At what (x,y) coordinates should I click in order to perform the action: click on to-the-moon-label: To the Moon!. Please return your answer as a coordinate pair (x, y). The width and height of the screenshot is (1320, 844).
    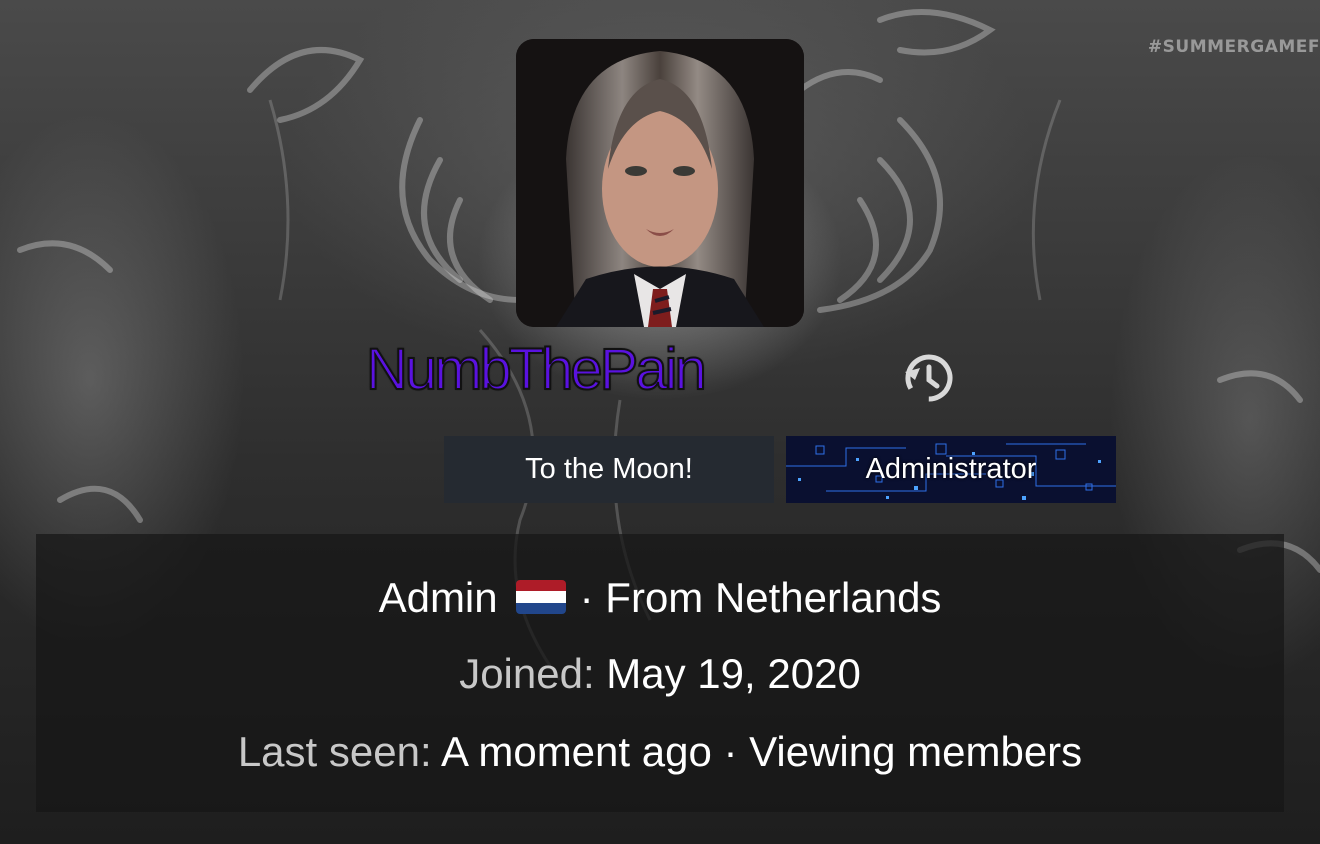
    Looking at the image, I should click on (609, 469).